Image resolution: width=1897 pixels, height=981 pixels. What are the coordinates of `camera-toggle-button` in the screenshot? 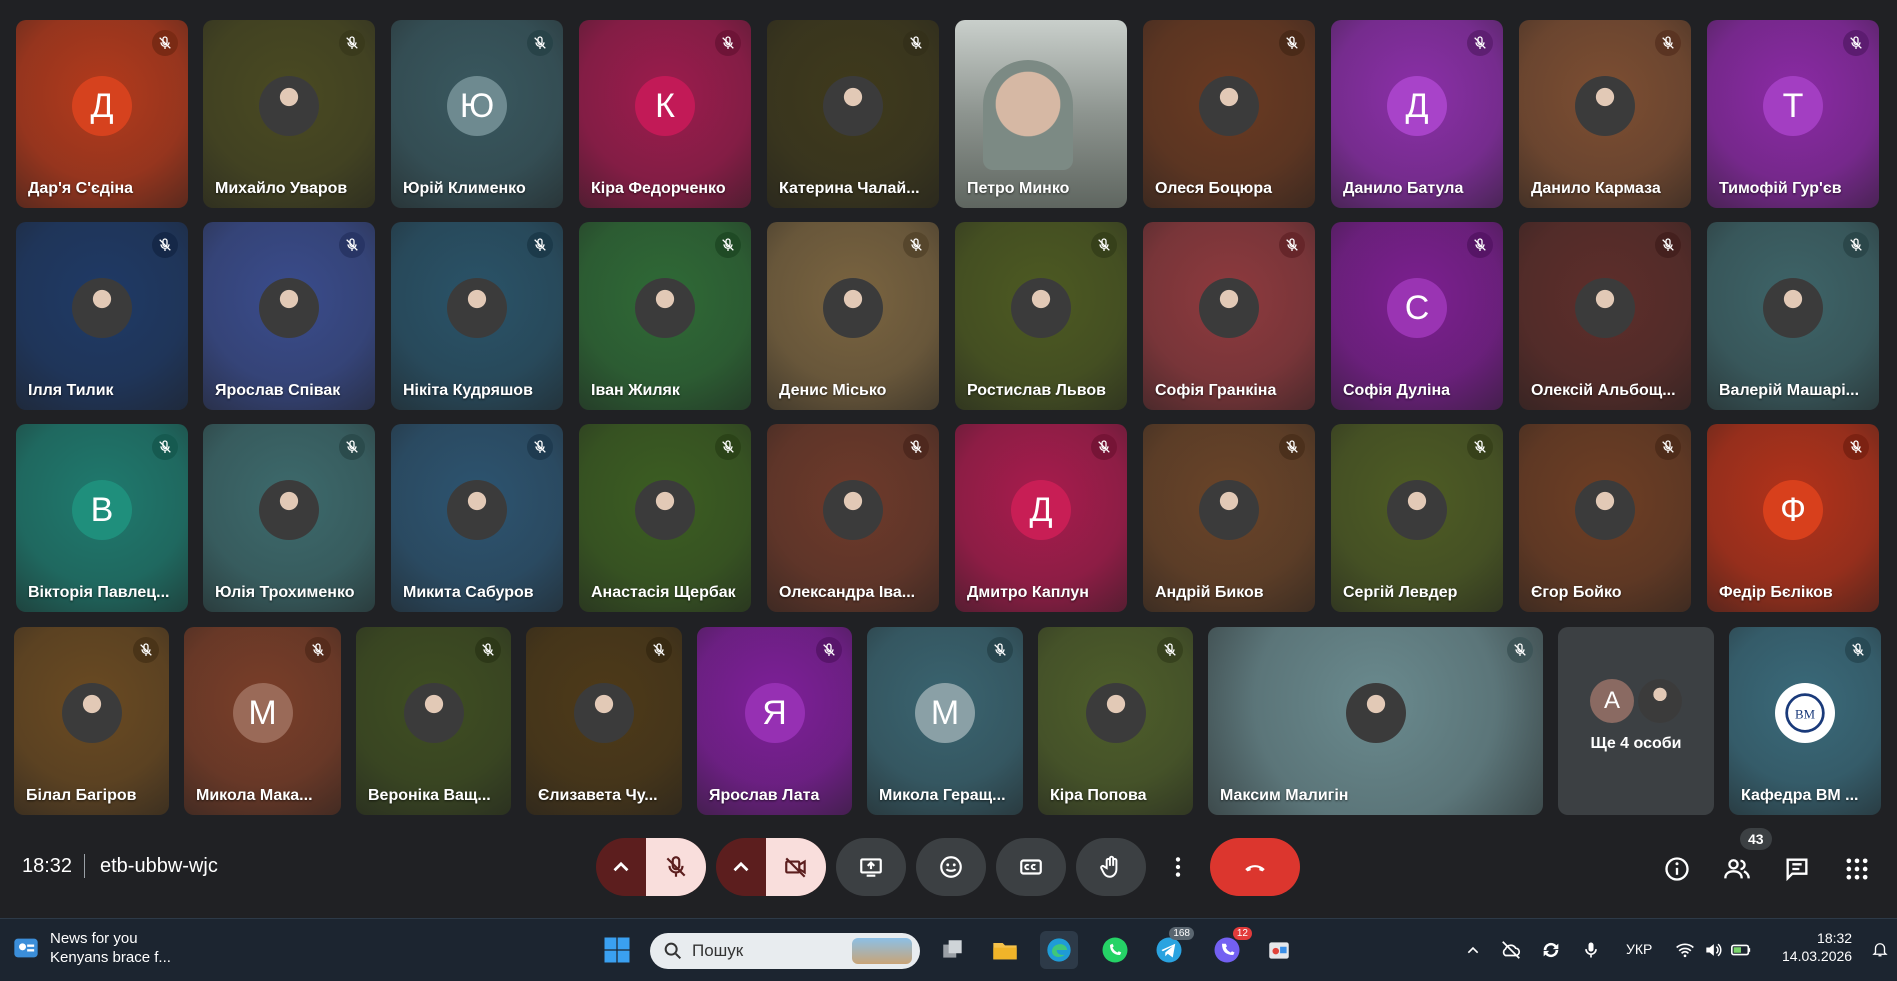 It's located at (796, 867).